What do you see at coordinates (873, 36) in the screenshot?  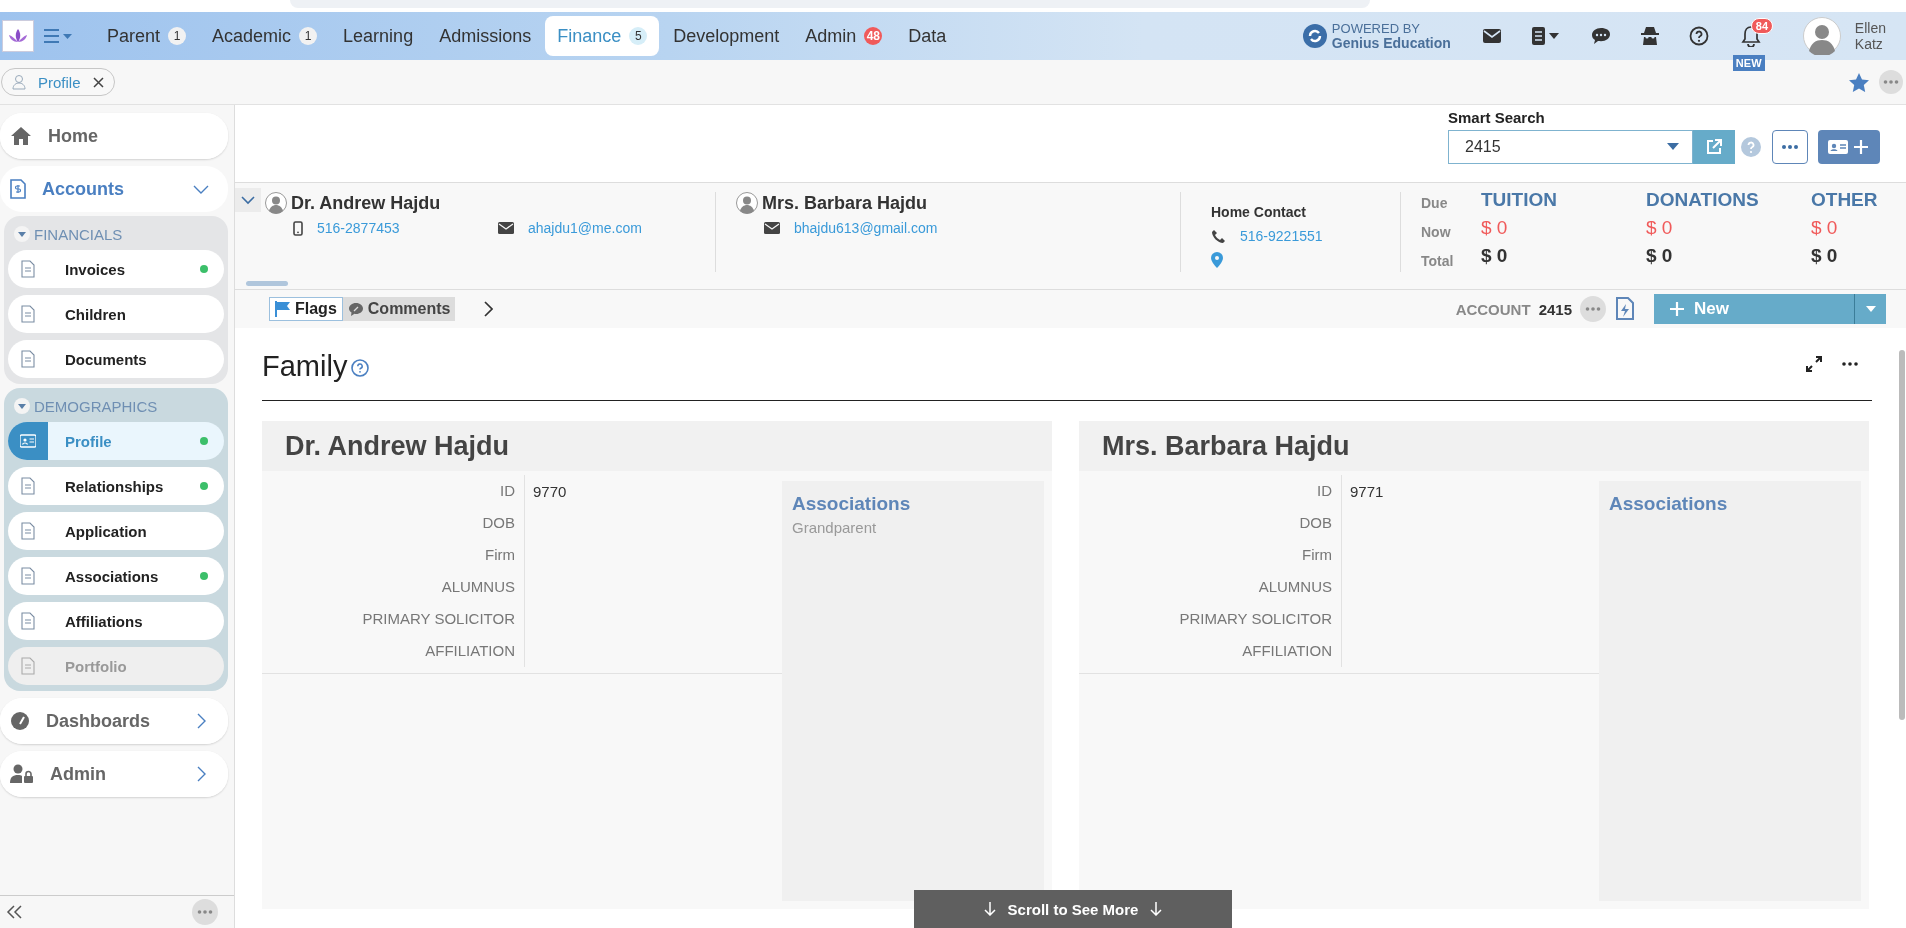 I see `count-badge: 48` at bounding box center [873, 36].